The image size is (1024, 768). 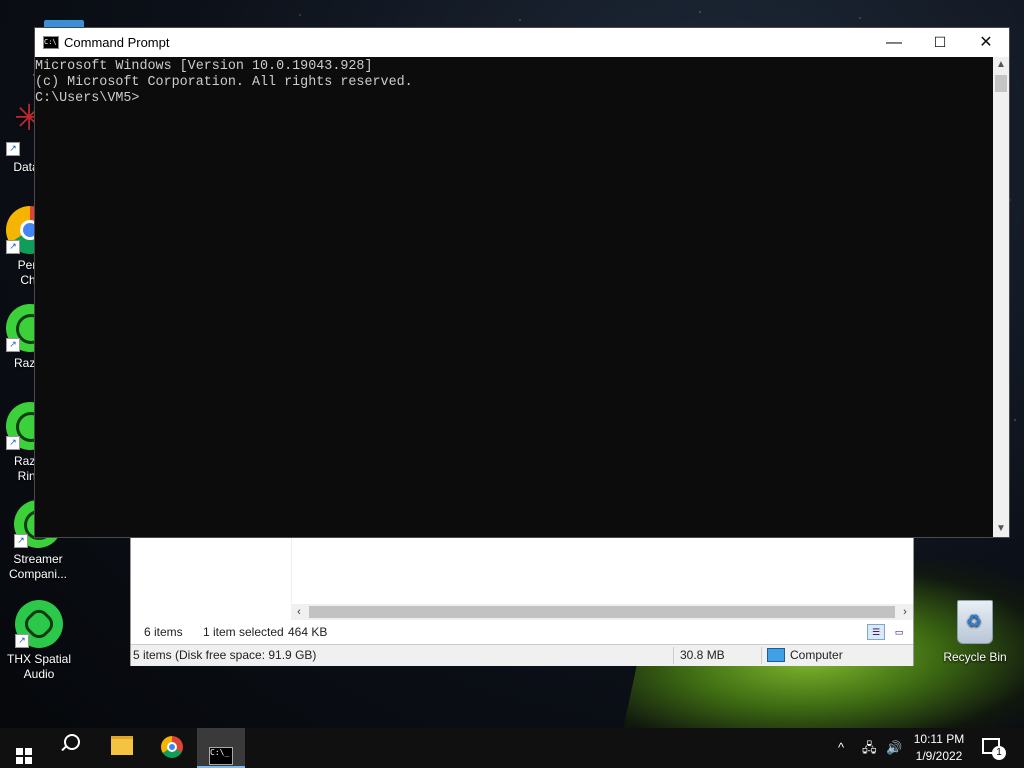 I want to click on cmd-title-bar: C:\ Command Prompt — ☐ ✕, so click(x=522, y=42).